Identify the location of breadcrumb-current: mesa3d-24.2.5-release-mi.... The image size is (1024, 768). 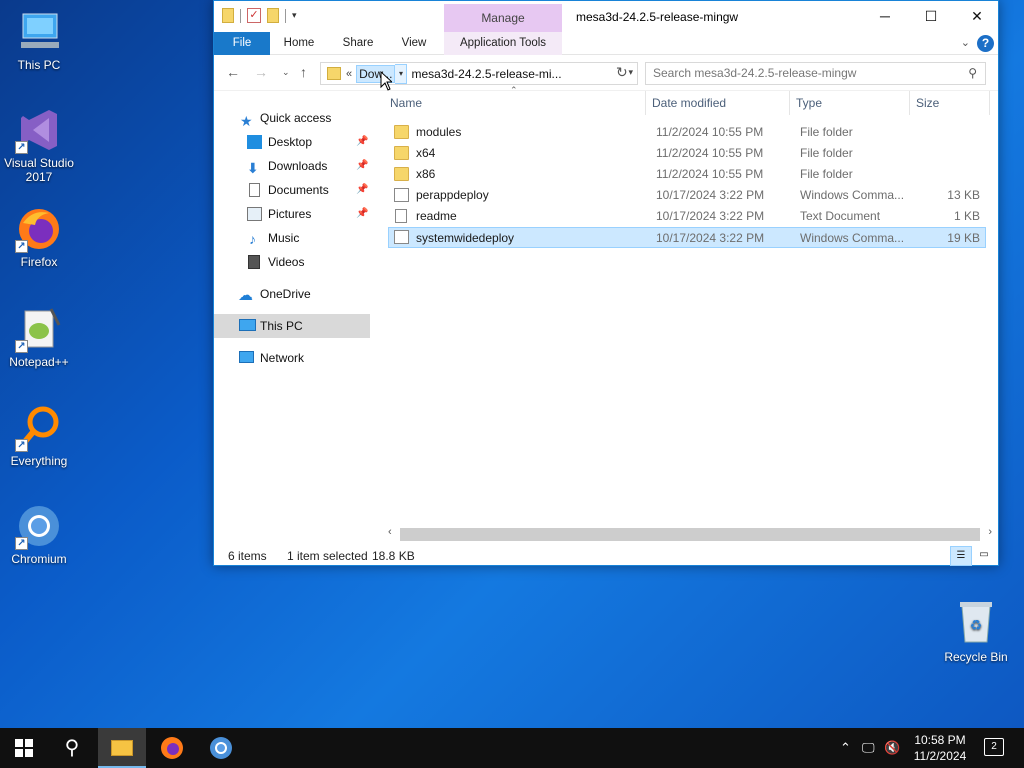
(486, 74).